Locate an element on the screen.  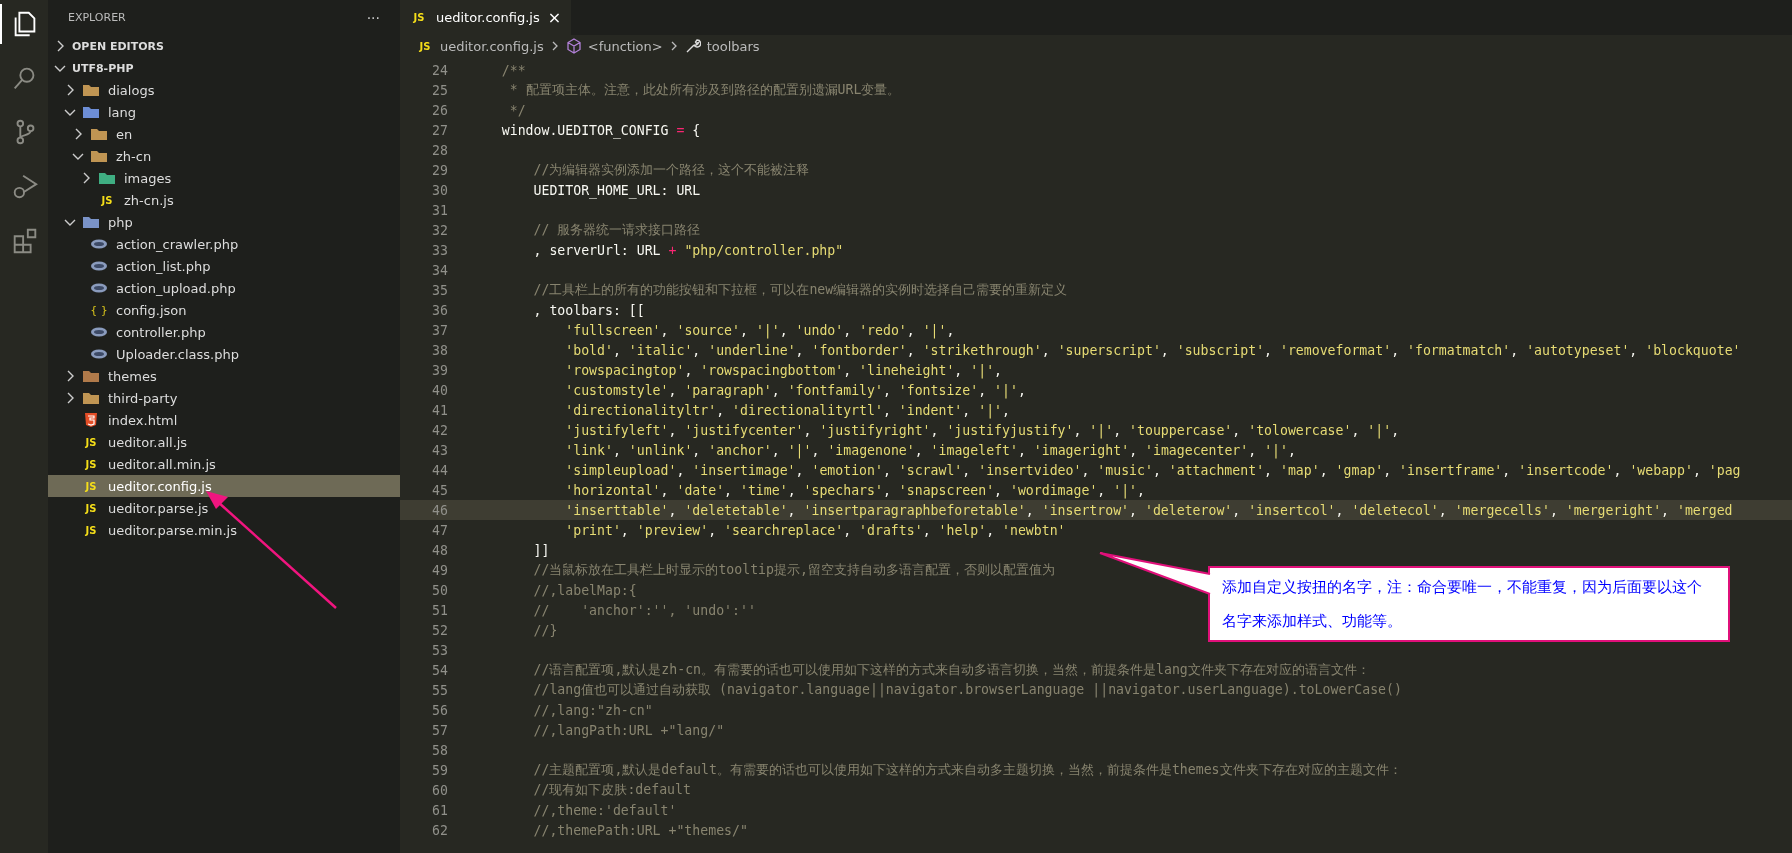
line-number: 39 is located at coordinates (440, 370).